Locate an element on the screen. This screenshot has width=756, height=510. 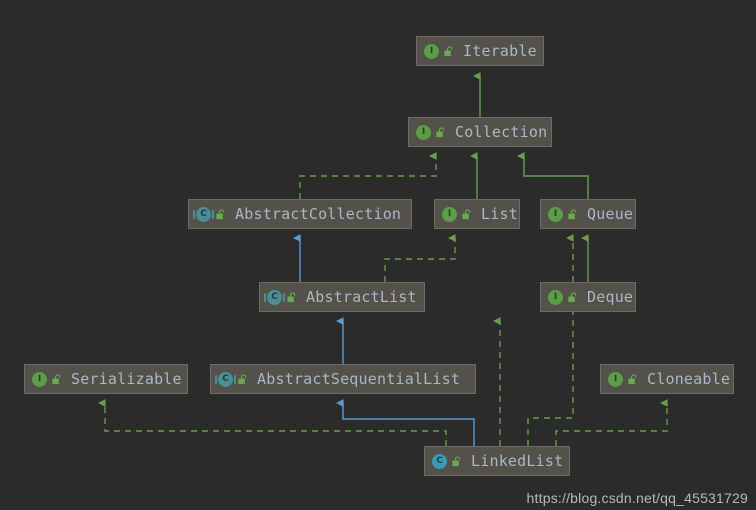
node-label: Collection is located at coordinates (501, 131).